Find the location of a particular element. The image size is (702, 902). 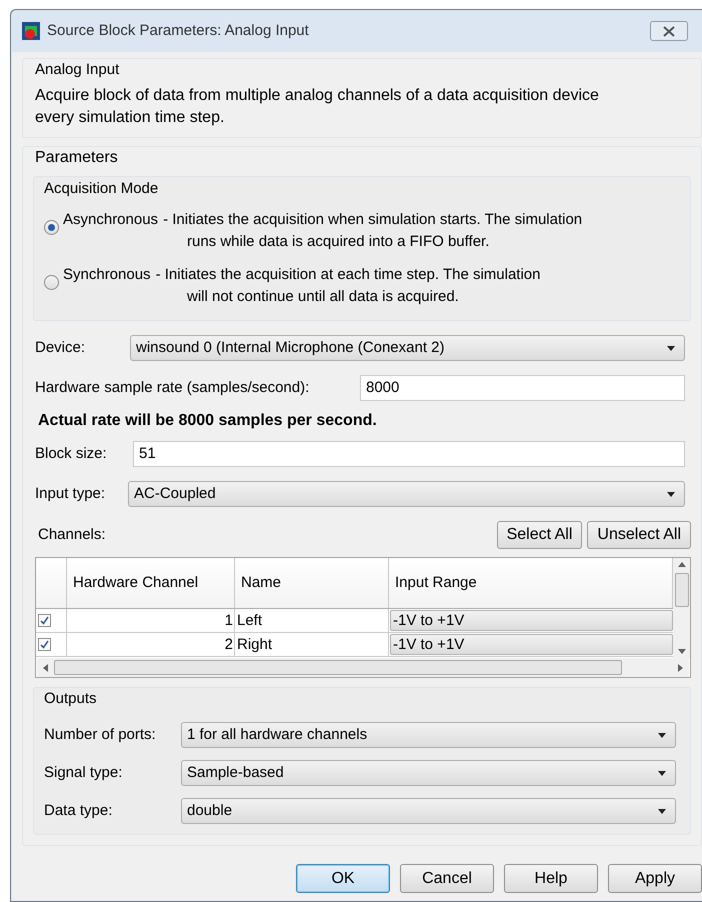

option-description: will not continue until all data is acquired. is located at coordinates (323, 297).